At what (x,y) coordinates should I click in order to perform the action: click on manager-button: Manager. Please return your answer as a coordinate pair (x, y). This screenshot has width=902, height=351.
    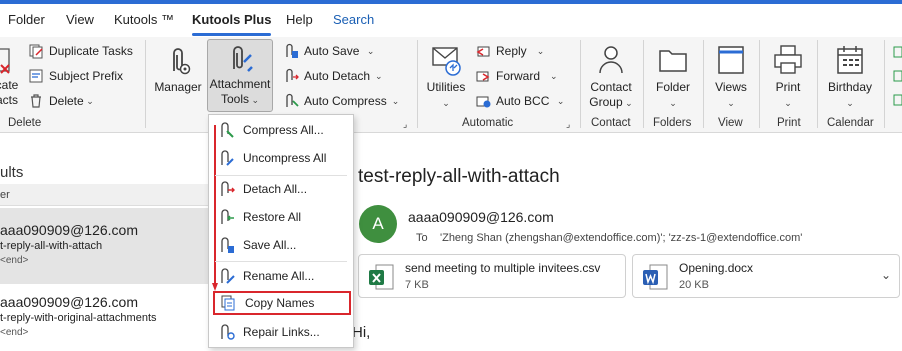
    Looking at the image, I should click on (178, 70).